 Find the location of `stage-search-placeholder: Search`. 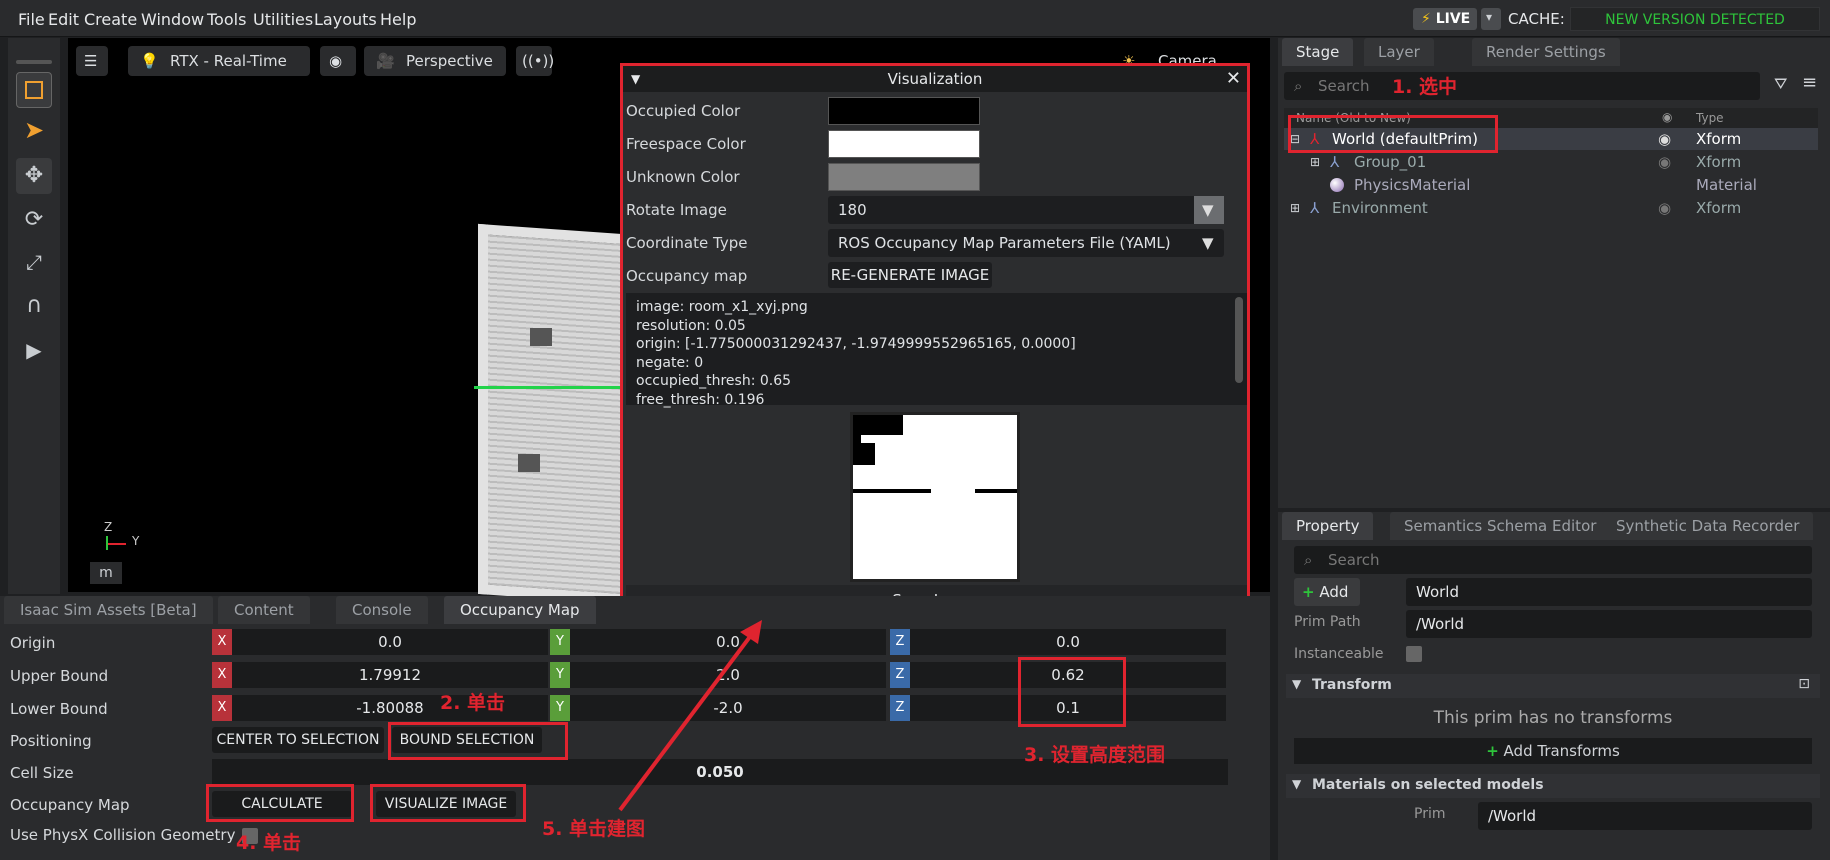

stage-search-placeholder: Search is located at coordinates (1344, 86).